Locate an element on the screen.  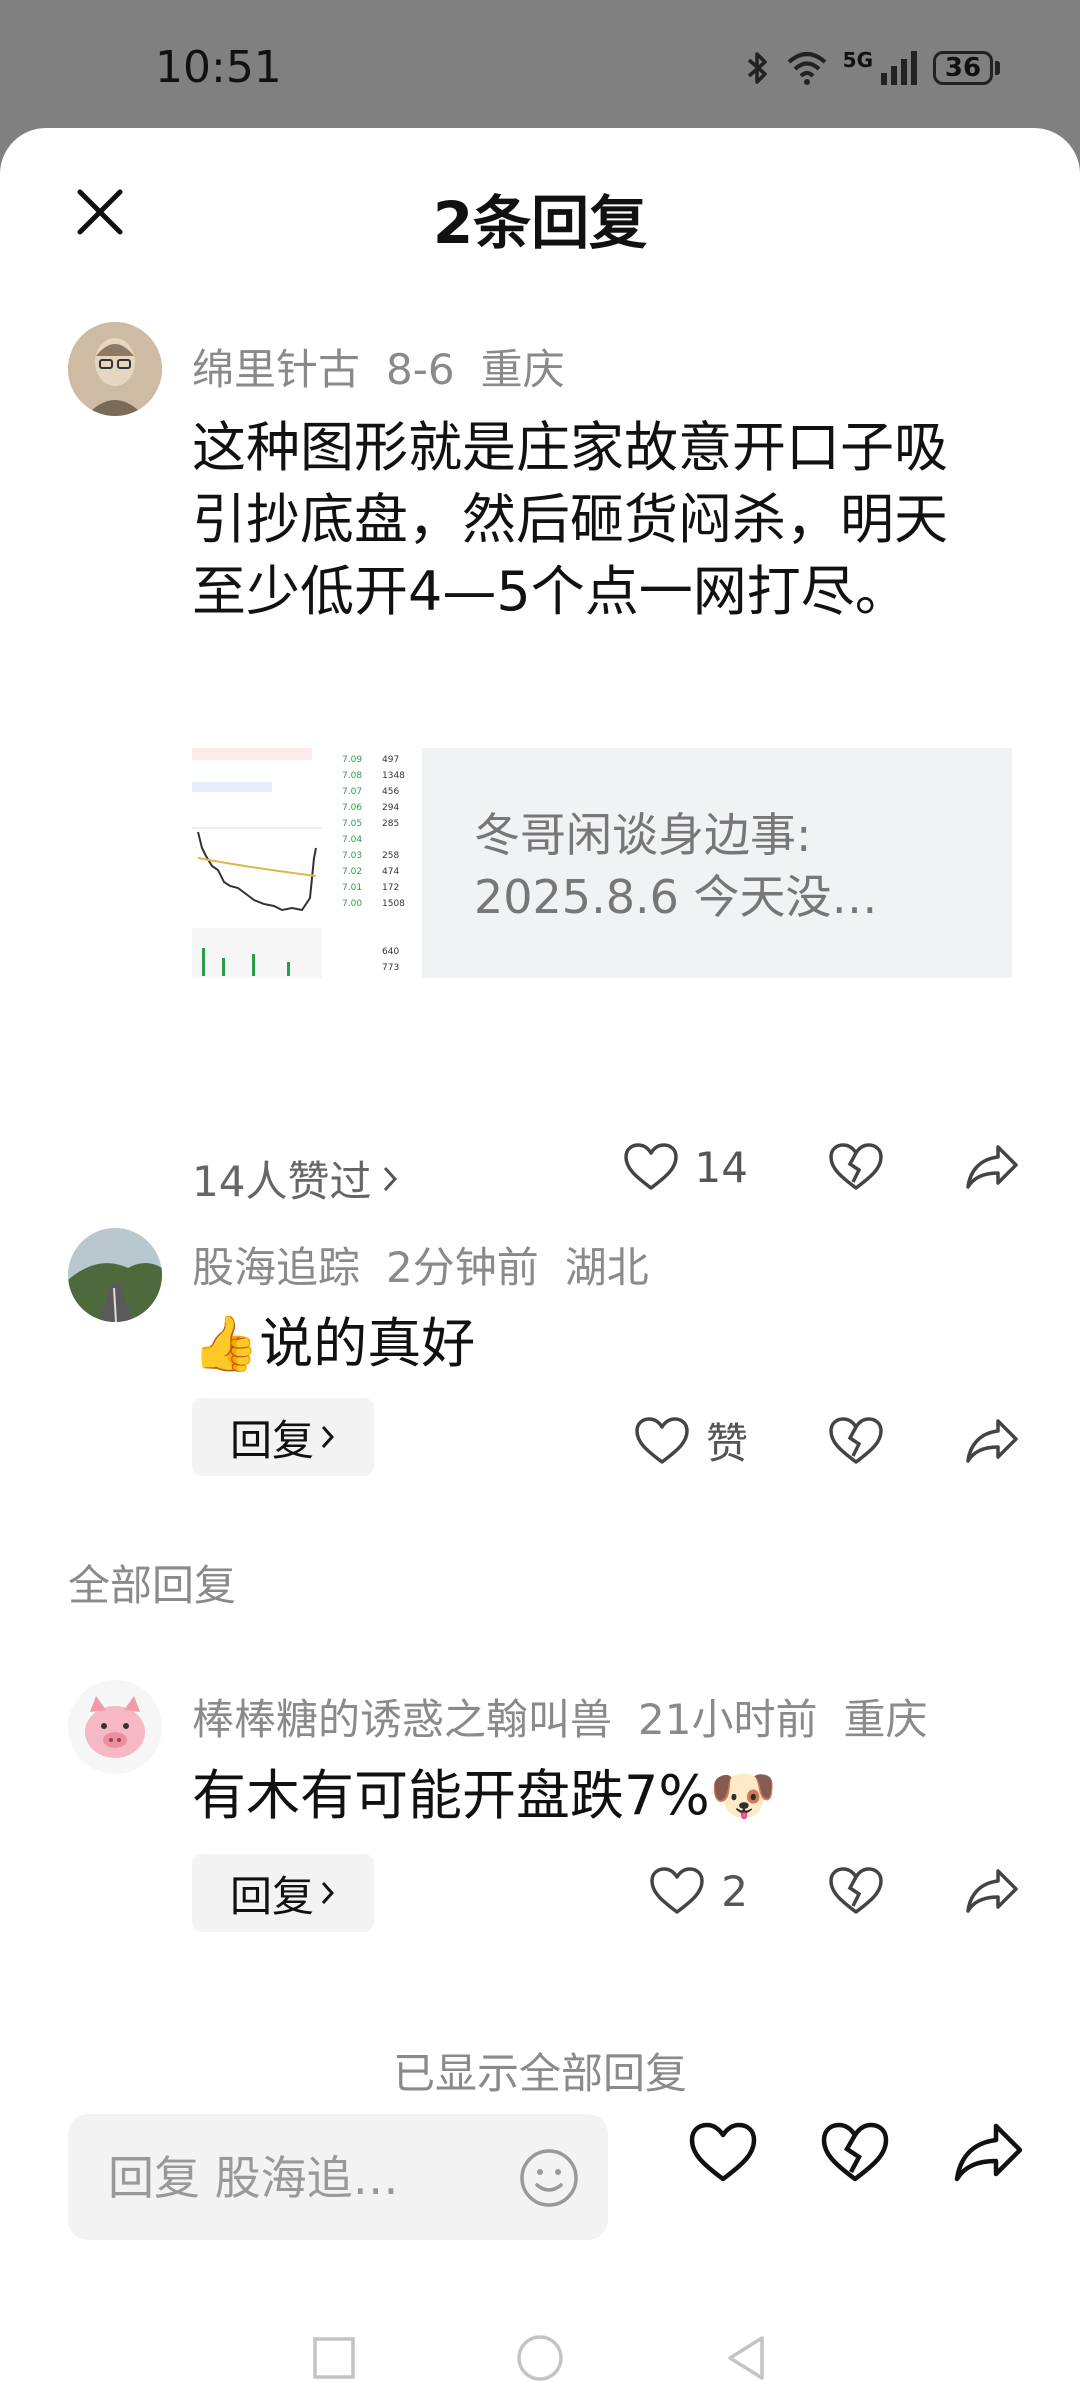
comment-text: 有木有可能开盘跌7%🐶 is located at coordinates (592, 1796).